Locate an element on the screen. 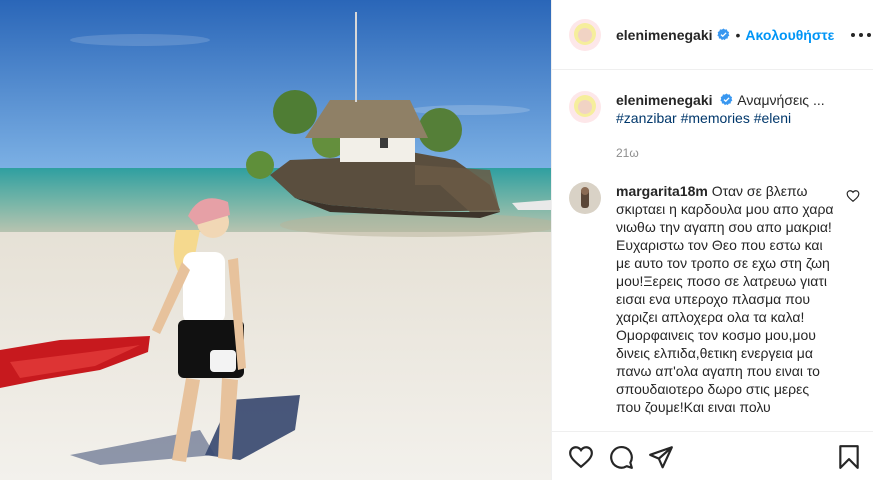 Image resolution: width=873 pixels, height=480 pixels. bookmark-icon is located at coordinates (849, 457).